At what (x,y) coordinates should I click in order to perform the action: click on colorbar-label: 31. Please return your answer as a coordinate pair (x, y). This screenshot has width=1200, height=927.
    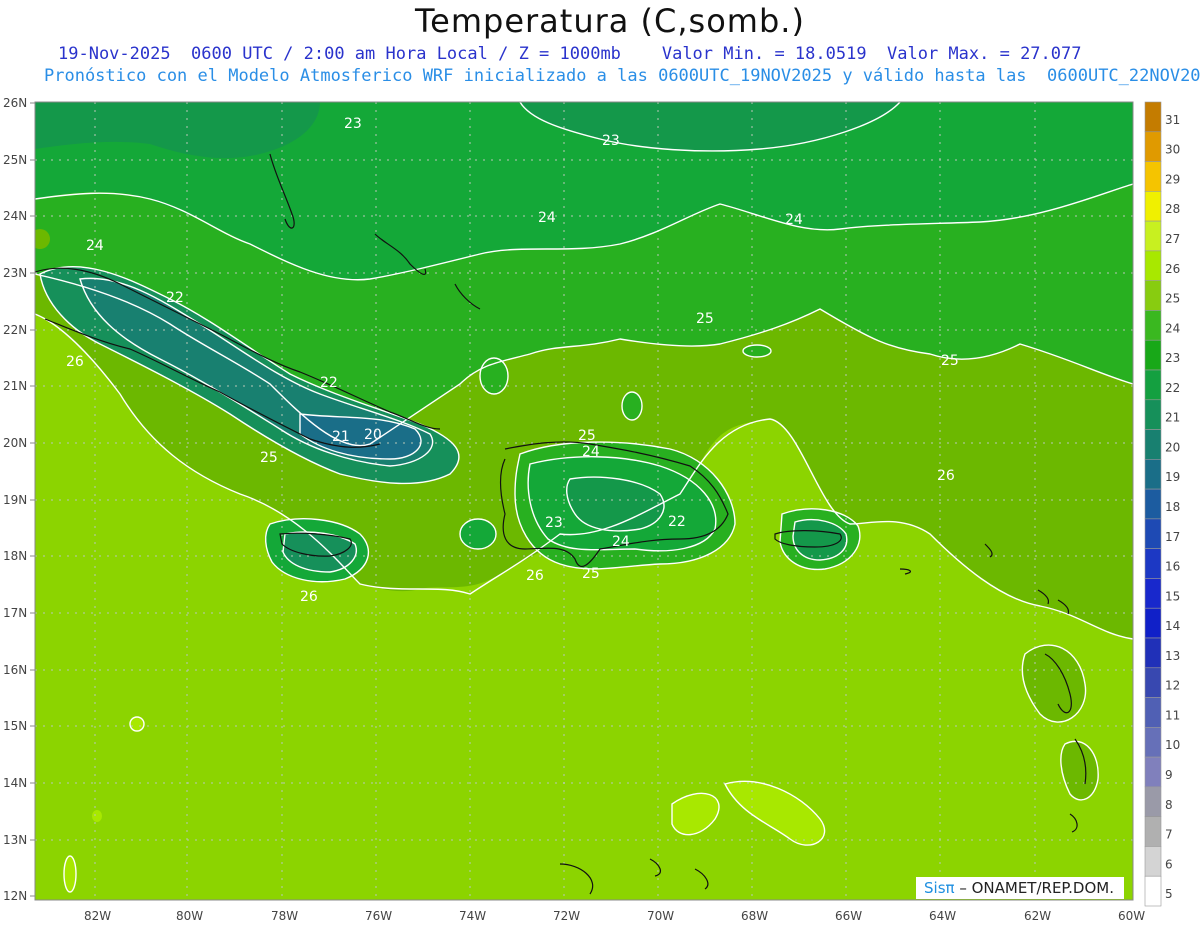
    Looking at the image, I should click on (1172, 120).